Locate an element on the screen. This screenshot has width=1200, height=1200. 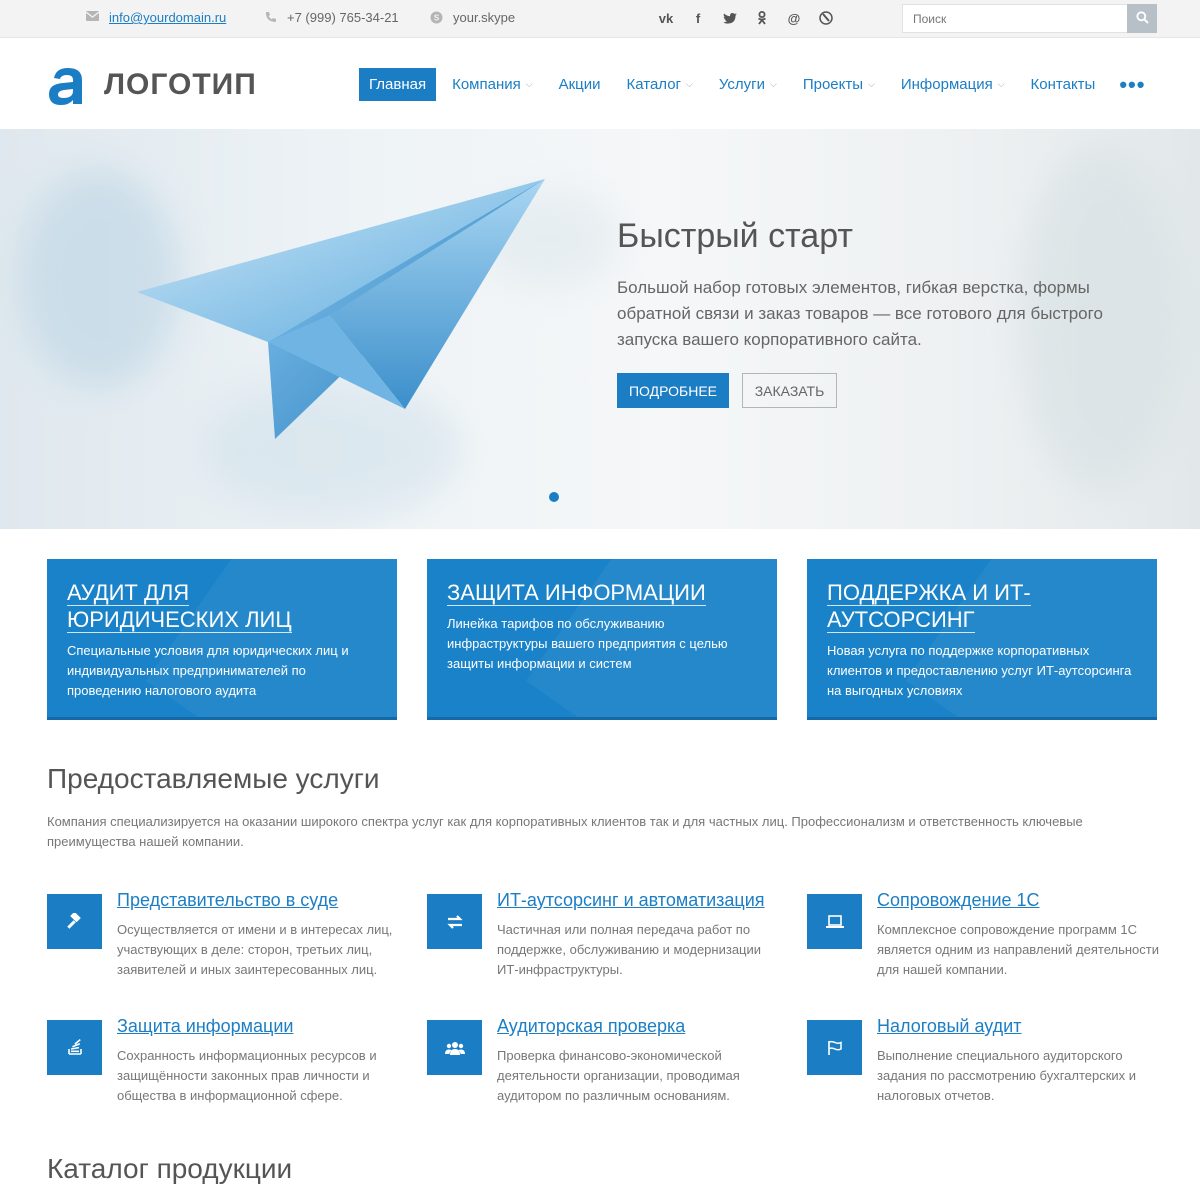
service-link: Налоговый аудит is located at coordinates (949, 1026).